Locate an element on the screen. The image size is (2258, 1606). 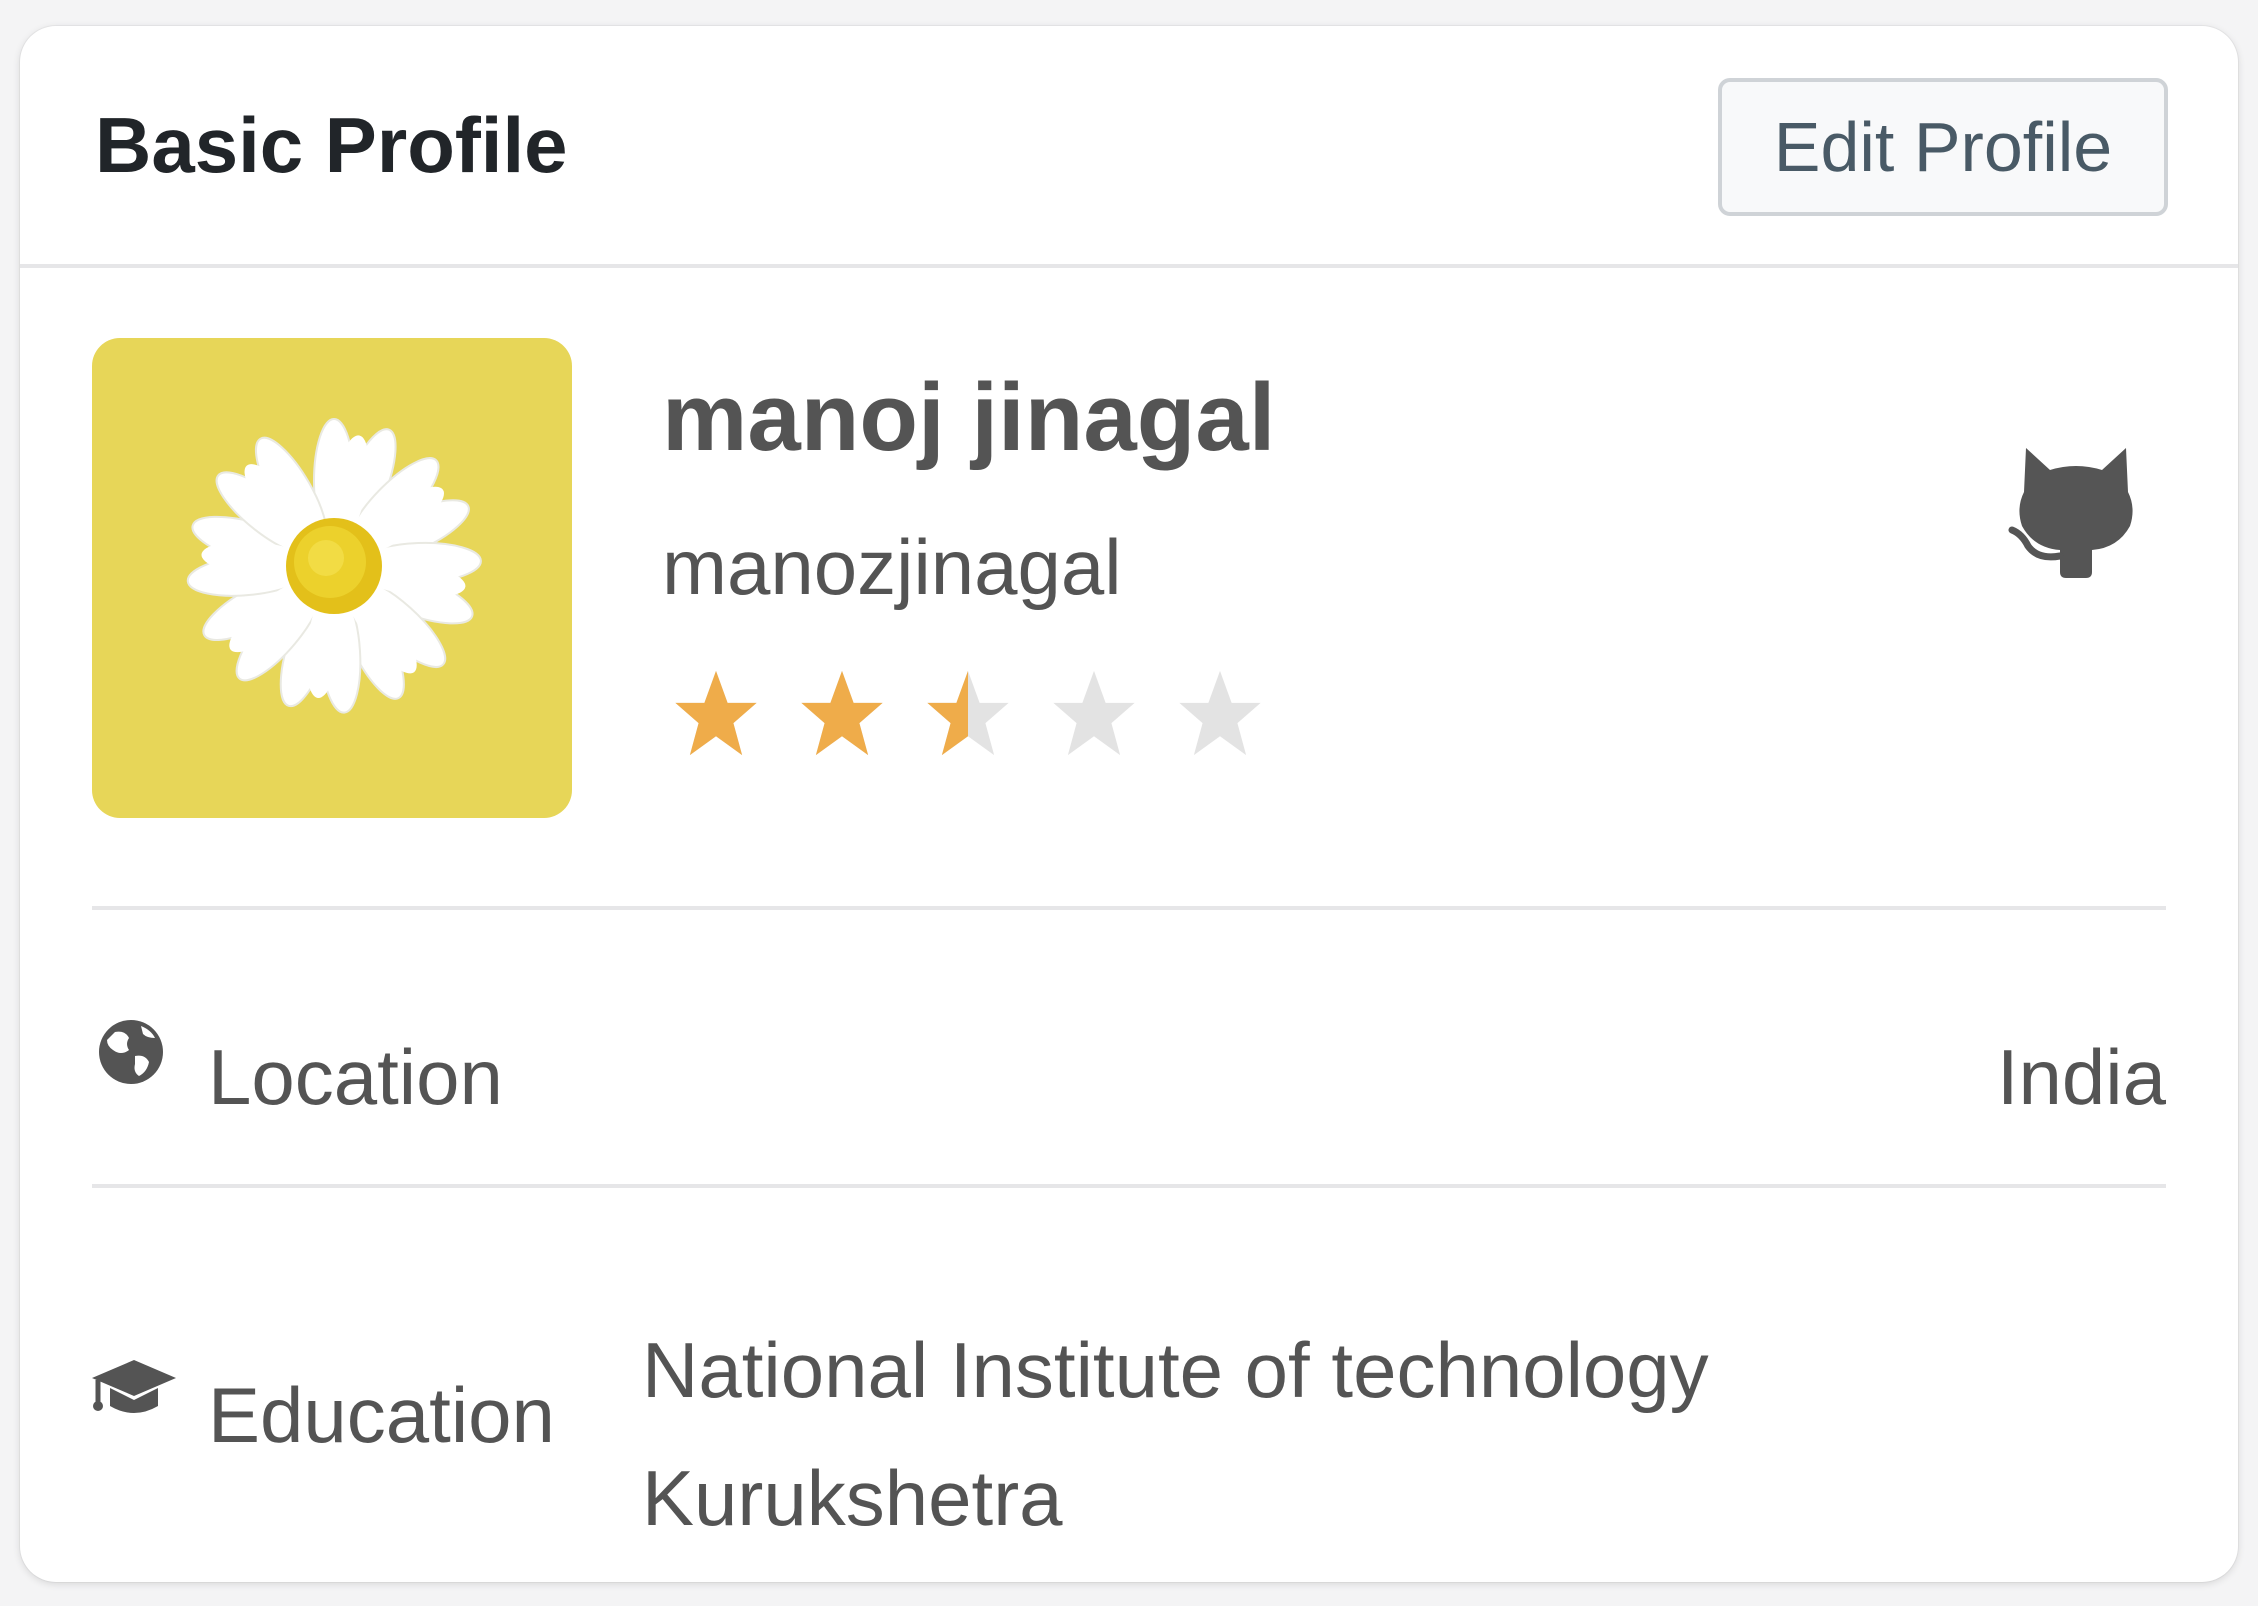
graduation-cap-icon is located at coordinates (134, 1390).